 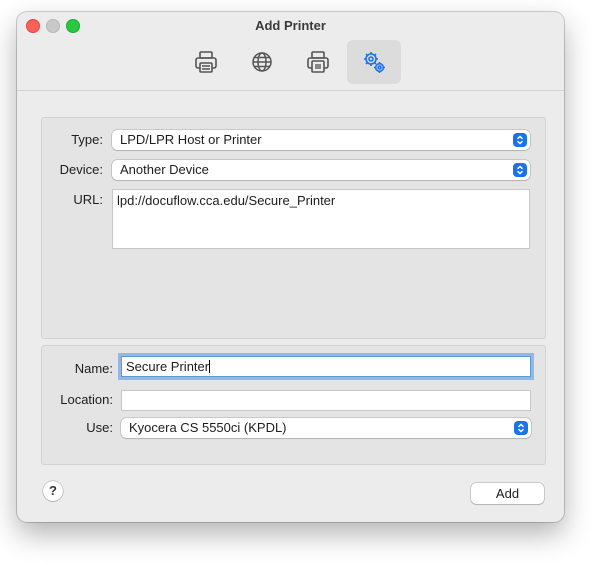 What do you see at coordinates (326, 428) in the screenshot?
I see `use-popup: Kyocera CS 5550ci (KPDL)` at bounding box center [326, 428].